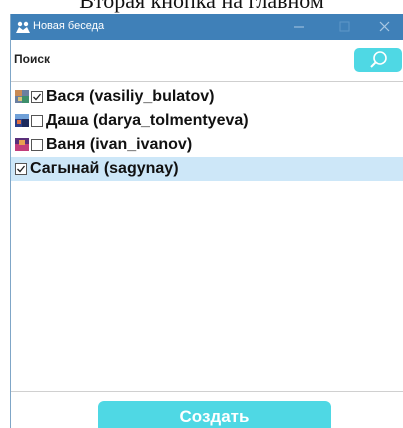 The image size is (403, 428). What do you see at coordinates (207, 391) in the screenshot?
I see `divider` at bounding box center [207, 391].